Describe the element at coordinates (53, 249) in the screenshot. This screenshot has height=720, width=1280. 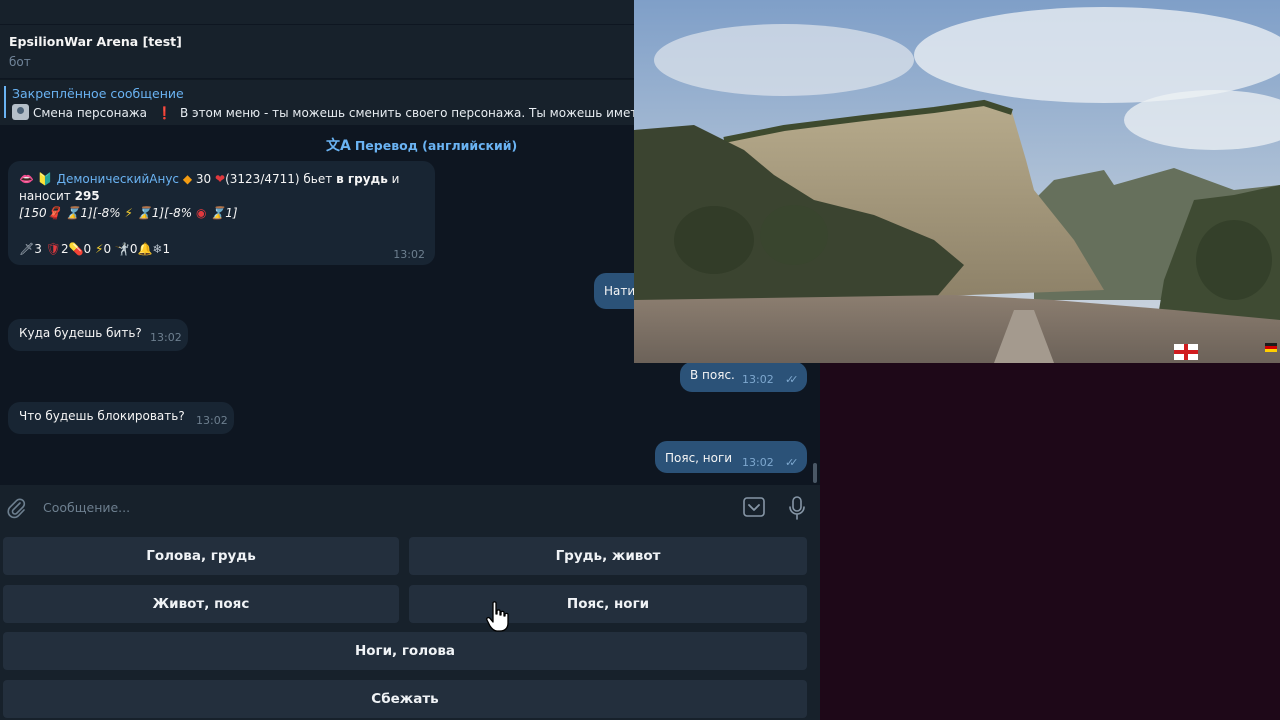
I see `shield-icon: 🛡` at that location.